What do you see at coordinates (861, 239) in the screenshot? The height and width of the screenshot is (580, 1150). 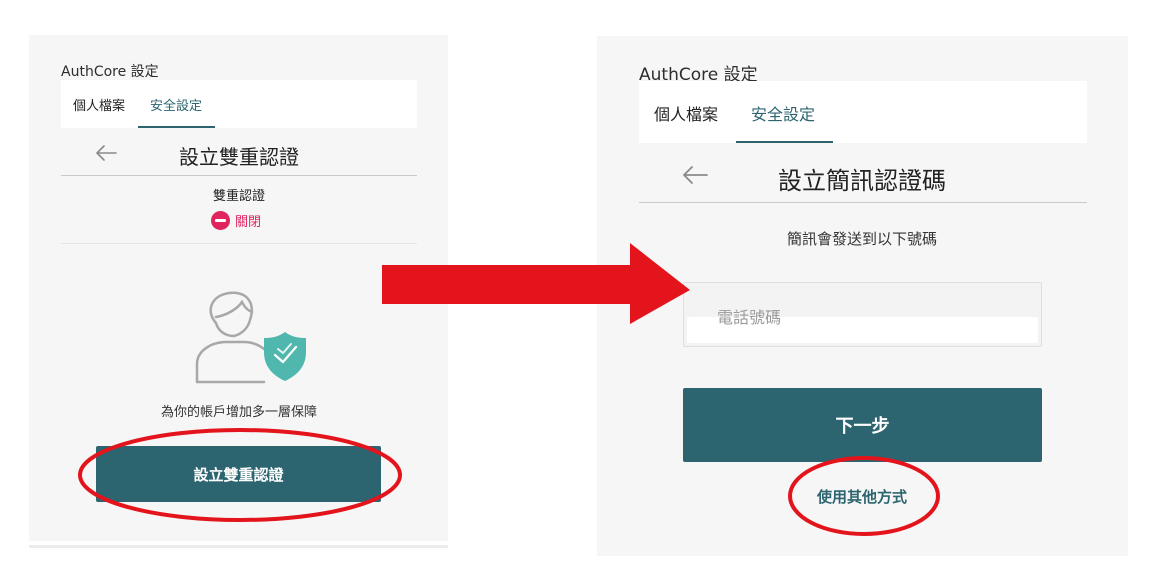 I see `instruction-text: 簡訊會發送到以下號碼` at bounding box center [861, 239].